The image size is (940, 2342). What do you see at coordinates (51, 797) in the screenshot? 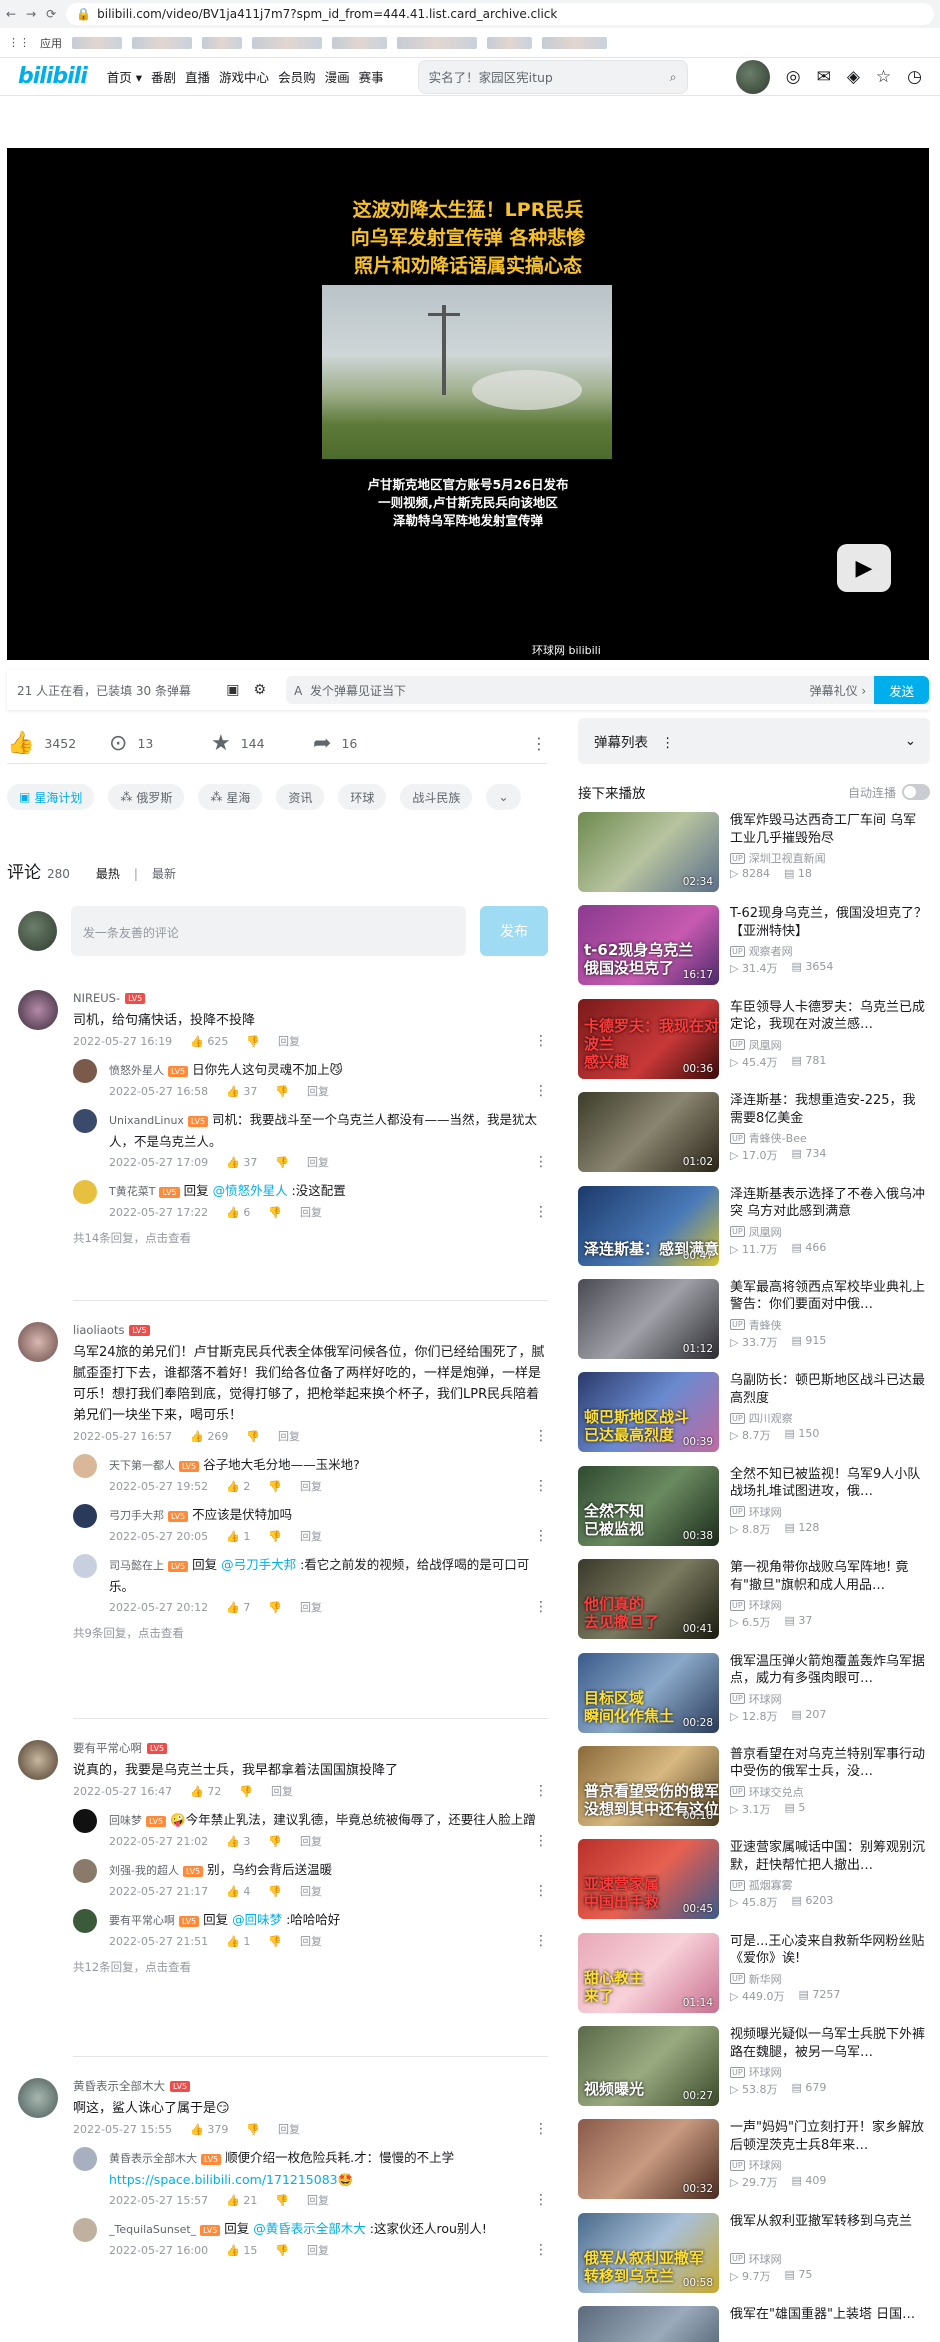
I see `tag-item: ▣ 星海计划` at bounding box center [51, 797].